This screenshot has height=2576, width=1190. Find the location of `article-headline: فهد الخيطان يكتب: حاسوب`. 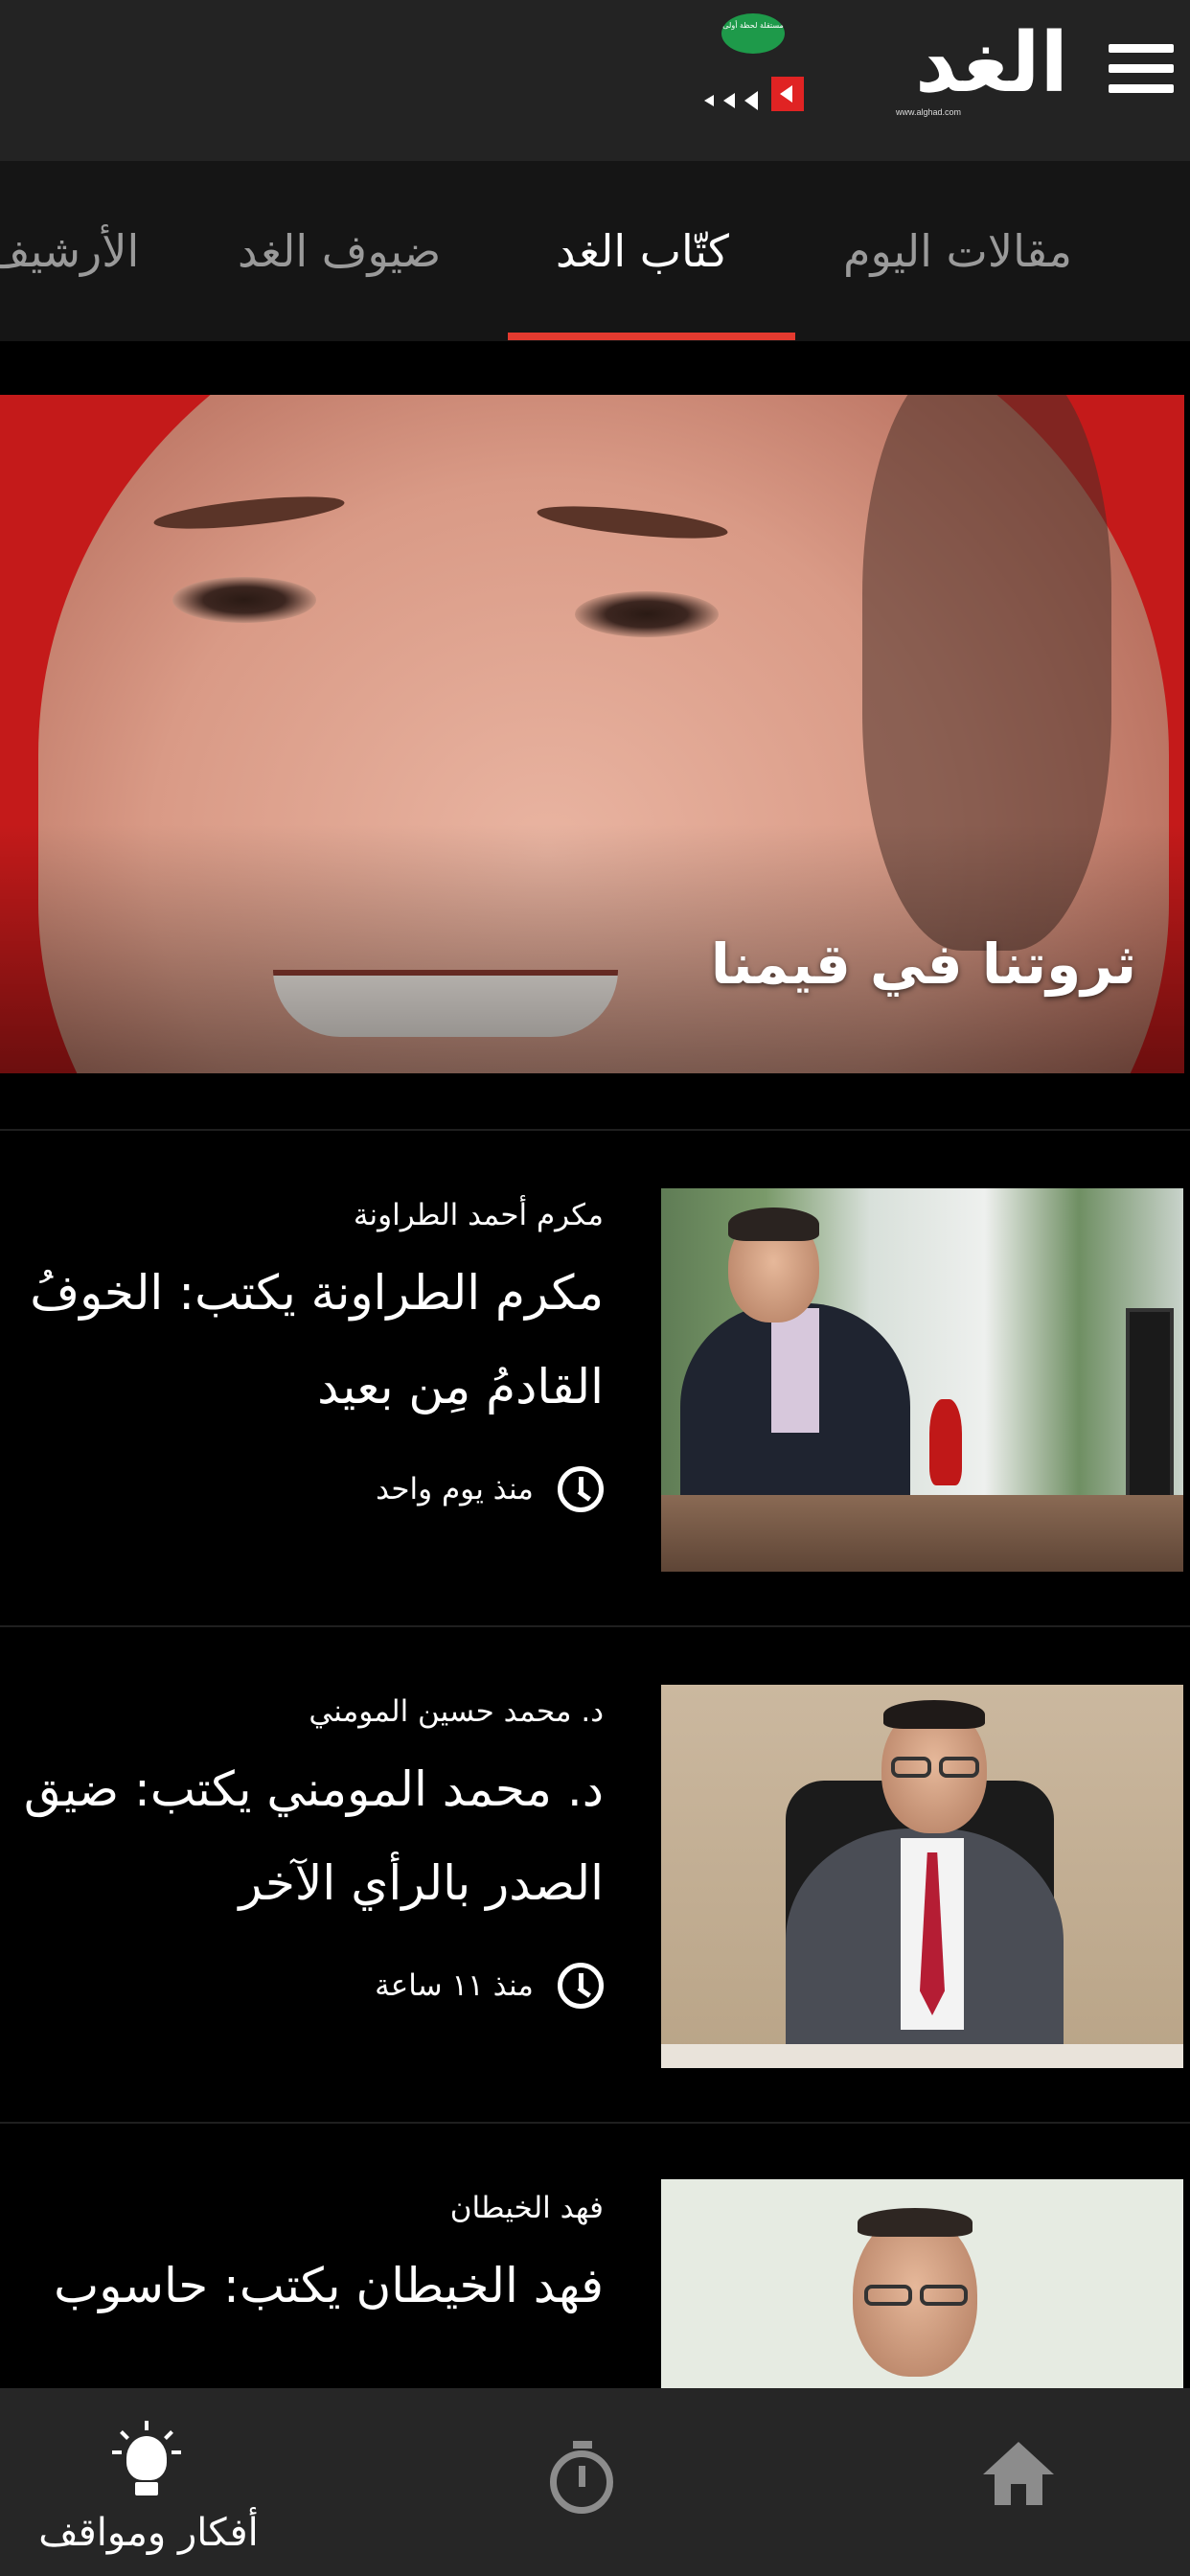

article-headline: فهد الخيطان يكتب: حاسوب is located at coordinates (302, 2286).